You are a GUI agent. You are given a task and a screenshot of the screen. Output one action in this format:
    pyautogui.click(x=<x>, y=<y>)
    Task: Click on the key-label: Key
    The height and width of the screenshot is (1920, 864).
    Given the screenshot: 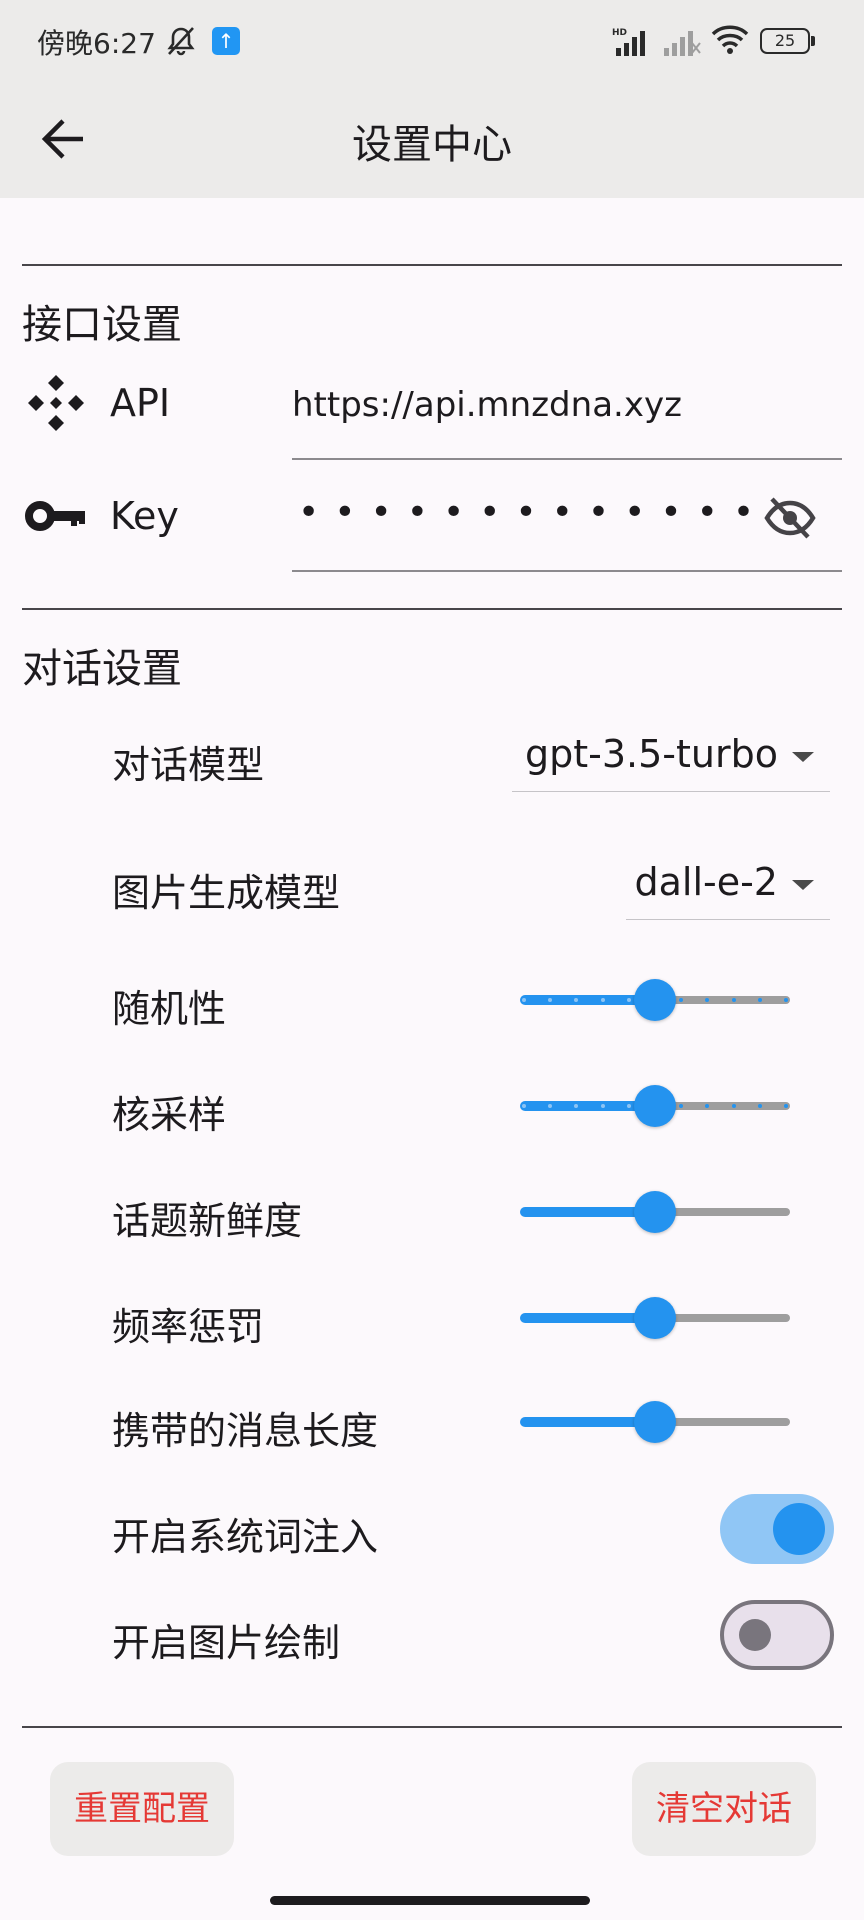 What is the action you would take?
    pyautogui.click(x=144, y=516)
    